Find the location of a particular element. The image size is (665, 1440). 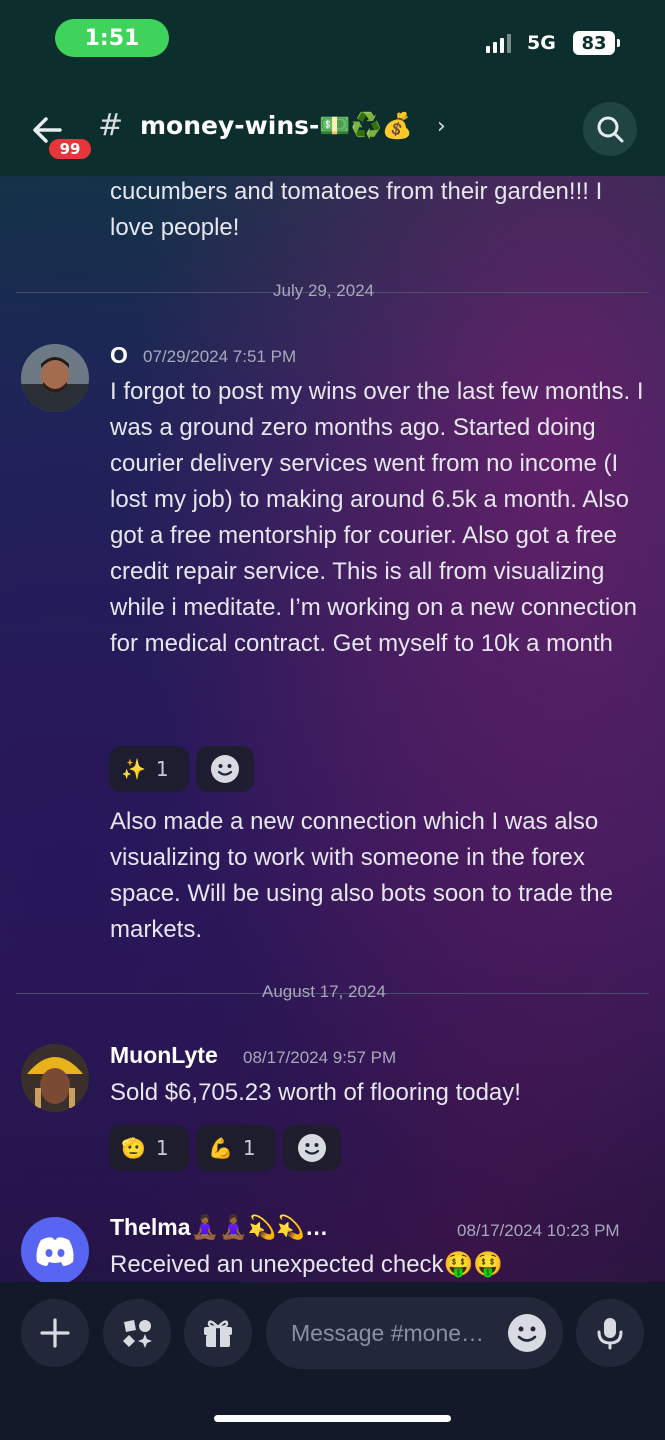

microphone-icon is located at coordinates (610, 1334).